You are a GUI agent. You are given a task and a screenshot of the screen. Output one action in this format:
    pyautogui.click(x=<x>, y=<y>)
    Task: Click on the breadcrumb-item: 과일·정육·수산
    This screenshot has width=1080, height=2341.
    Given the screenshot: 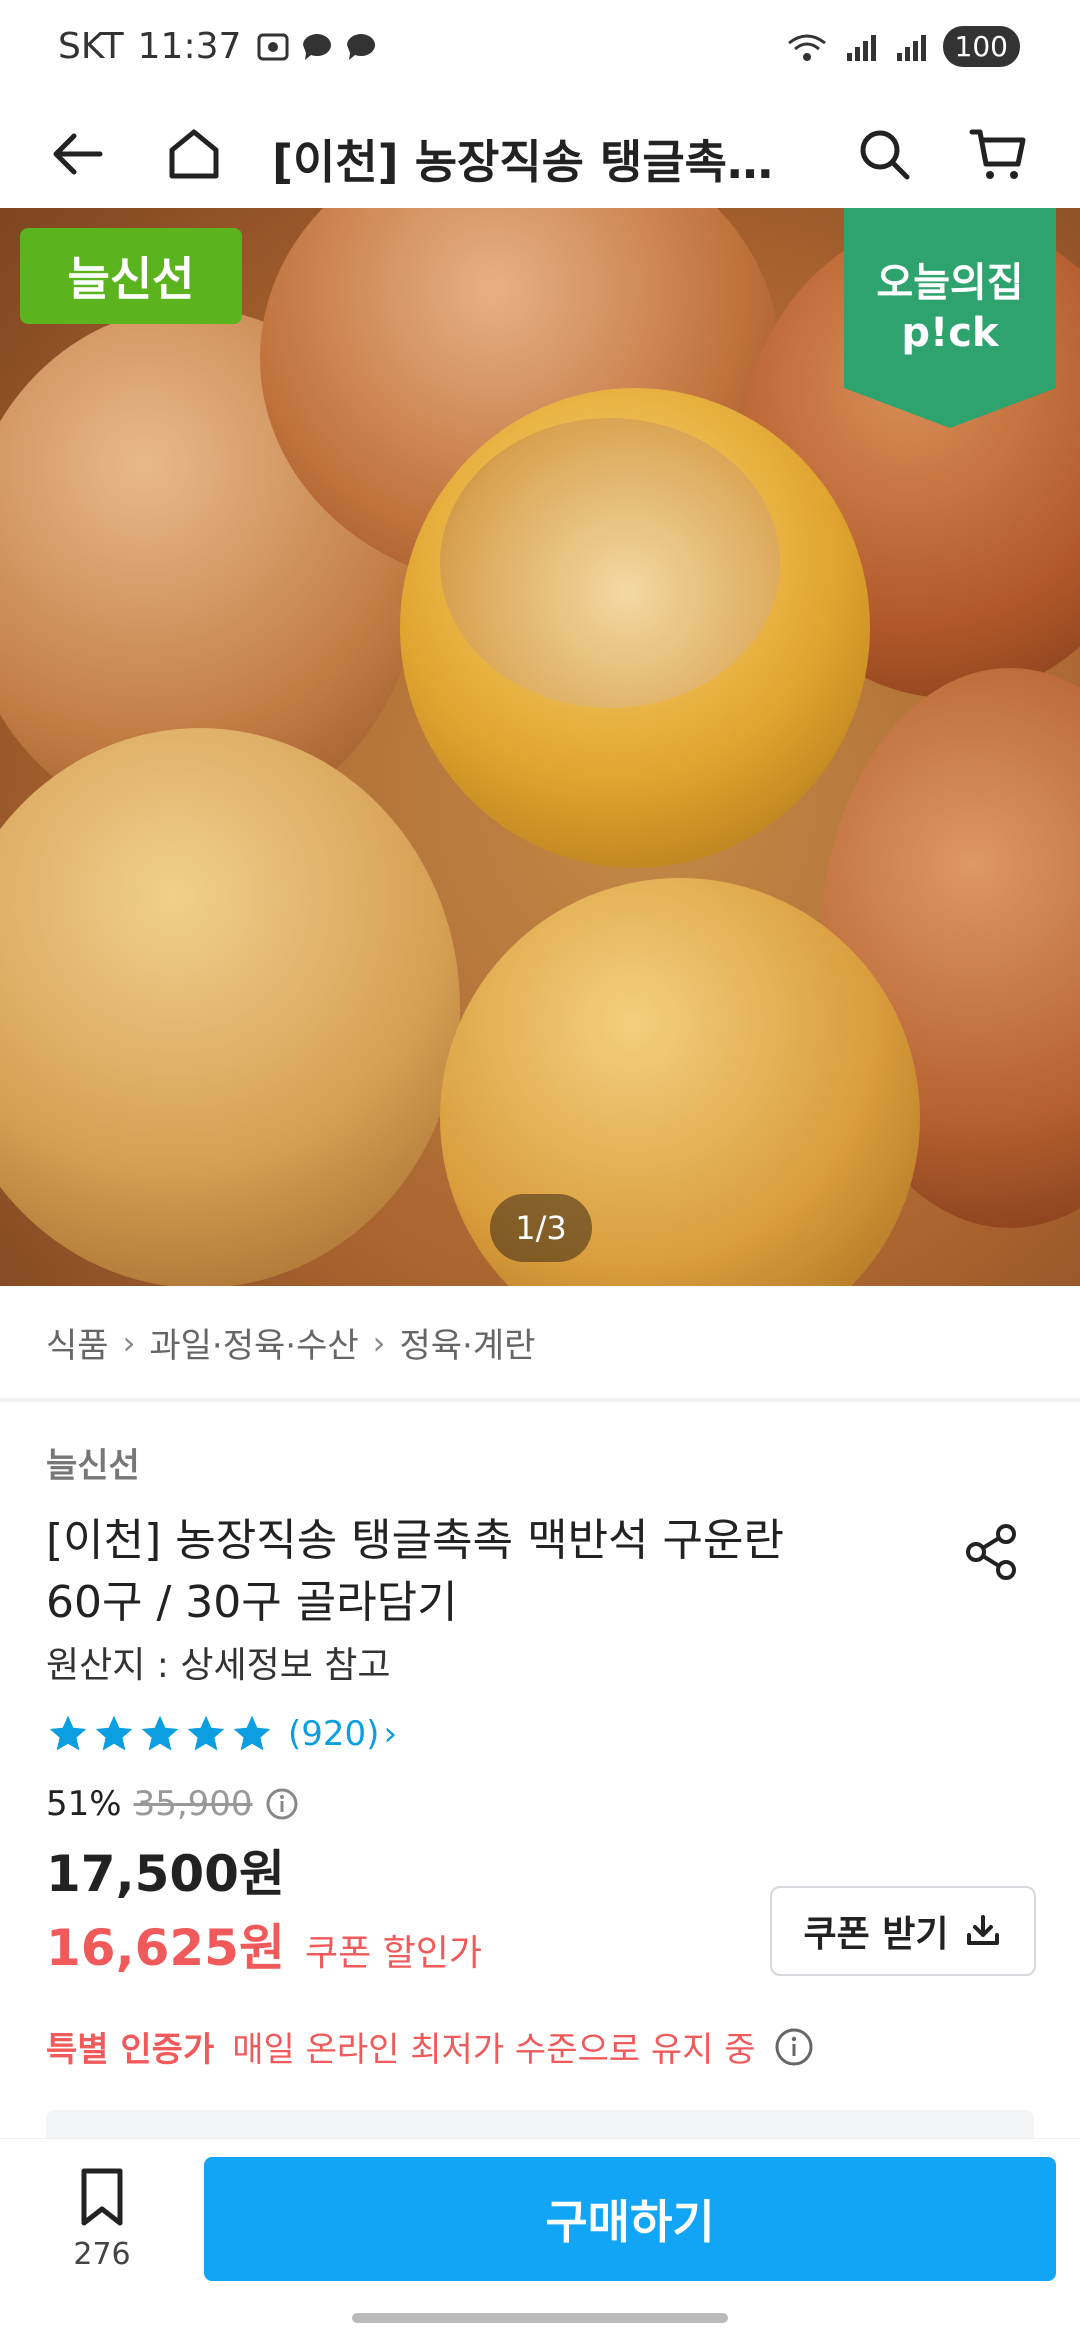 What is the action you would take?
    pyautogui.click(x=253, y=1342)
    